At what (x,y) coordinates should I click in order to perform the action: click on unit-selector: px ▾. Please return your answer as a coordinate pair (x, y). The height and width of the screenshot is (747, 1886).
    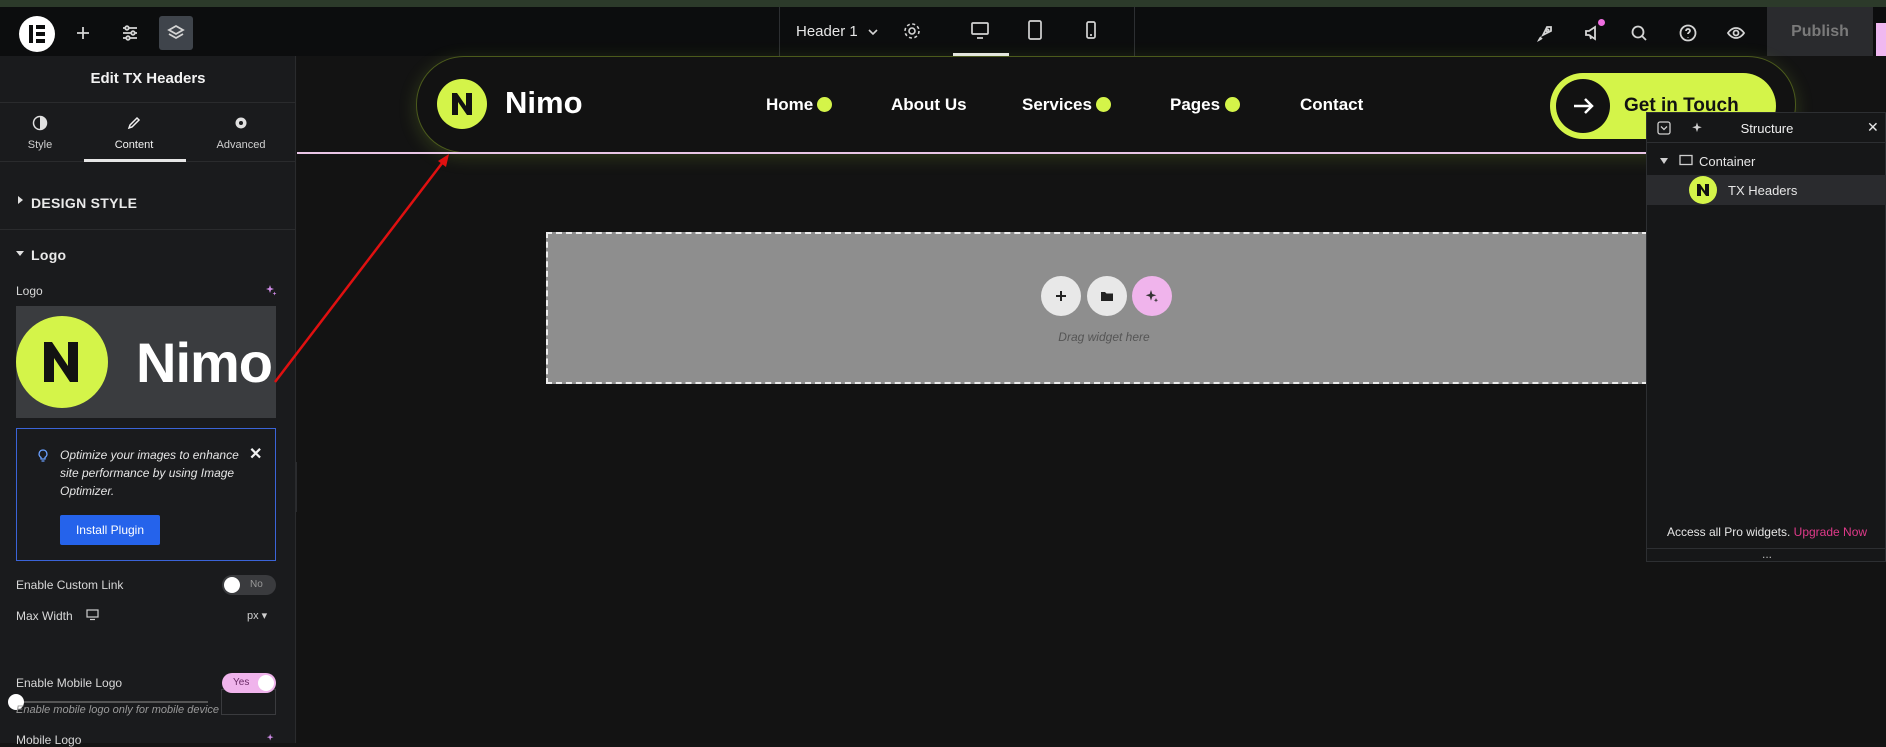
    Looking at the image, I should click on (257, 615).